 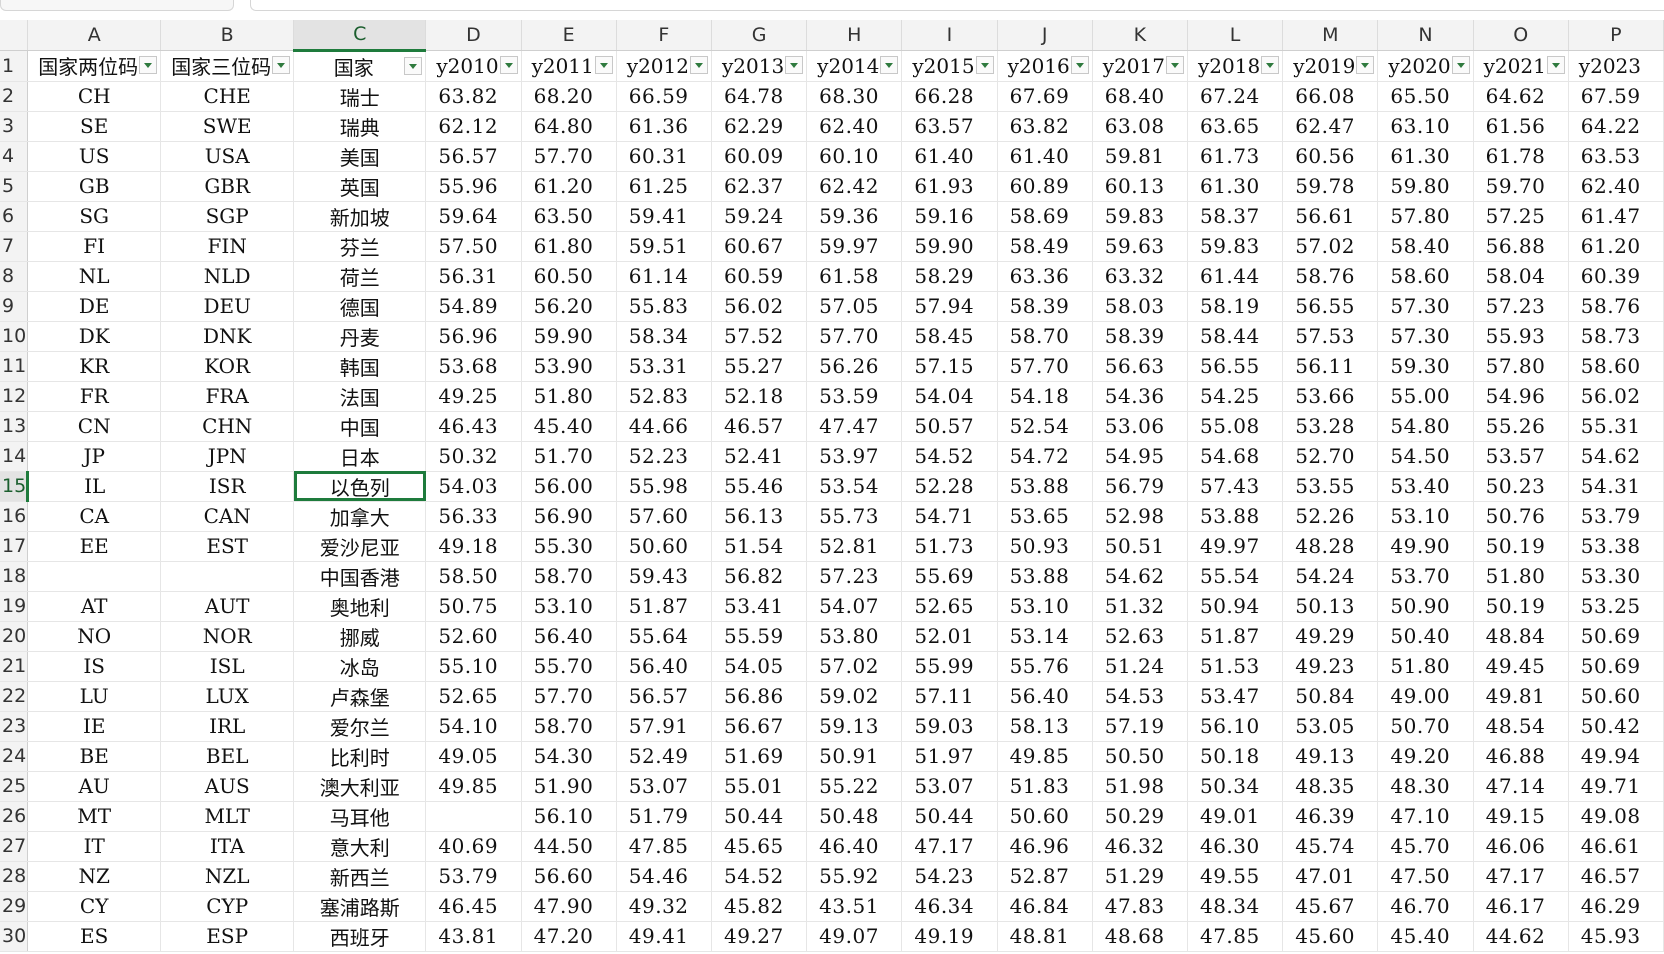 What do you see at coordinates (569, 126) in the screenshot?
I see `value-cell: 64.80` at bounding box center [569, 126].